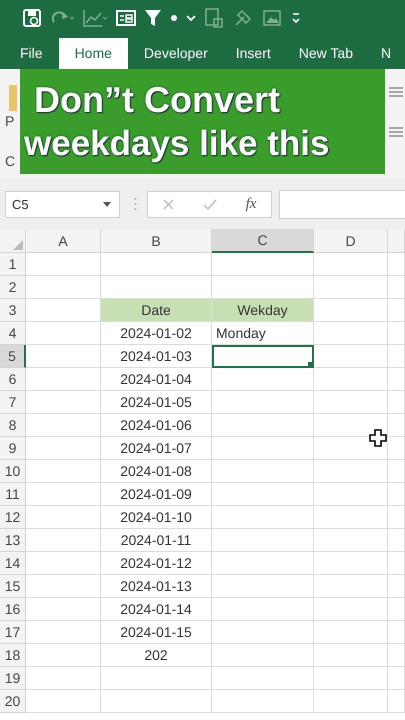  What do you see at coordinates (214, 17) in the screenshot?
I see `page-icon` at bounding box center [214, 17].